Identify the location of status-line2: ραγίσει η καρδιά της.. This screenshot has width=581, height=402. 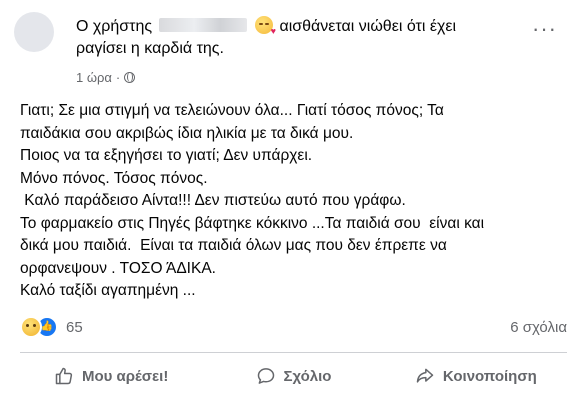
(150, 48).